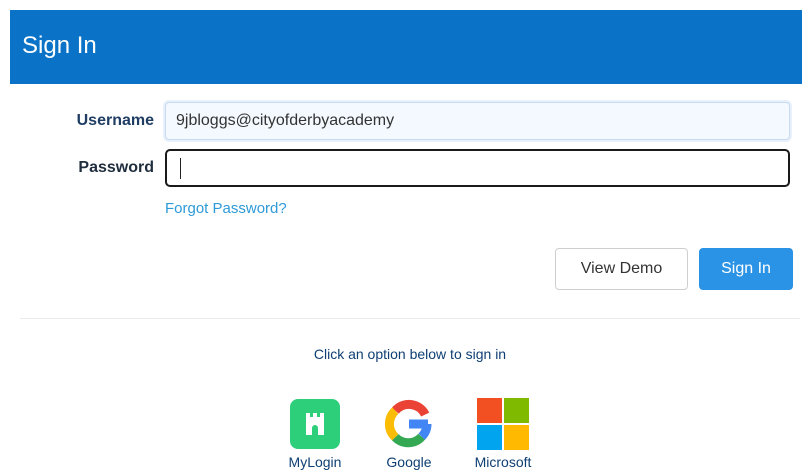 The height and width of the screenshot is (470, 802). I want to click on forgot-password-link: Forgot Password?, so click(226, 208).